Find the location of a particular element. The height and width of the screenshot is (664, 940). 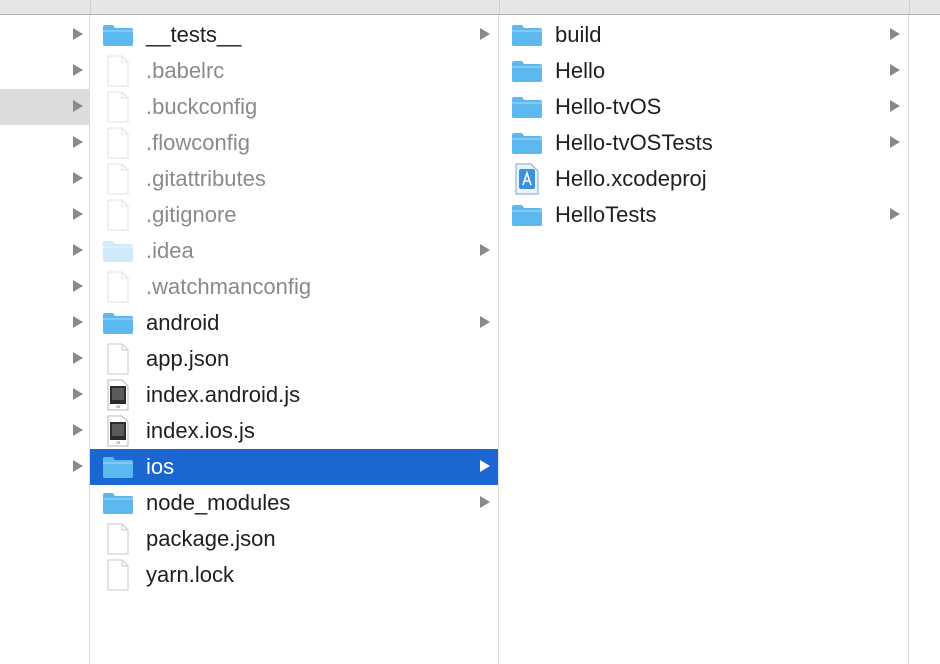

list-item: app.json is located at coordinates (294, 359).